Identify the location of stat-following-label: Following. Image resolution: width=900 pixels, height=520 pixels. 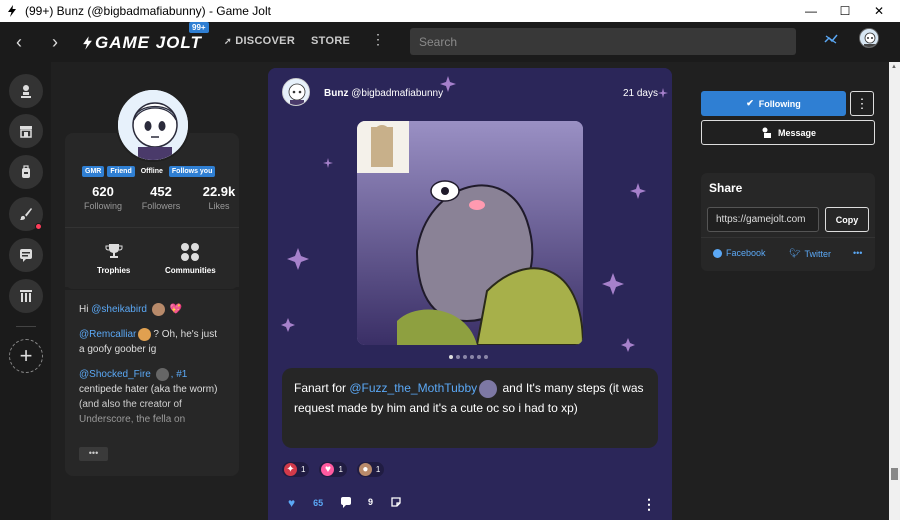
(103, 206).